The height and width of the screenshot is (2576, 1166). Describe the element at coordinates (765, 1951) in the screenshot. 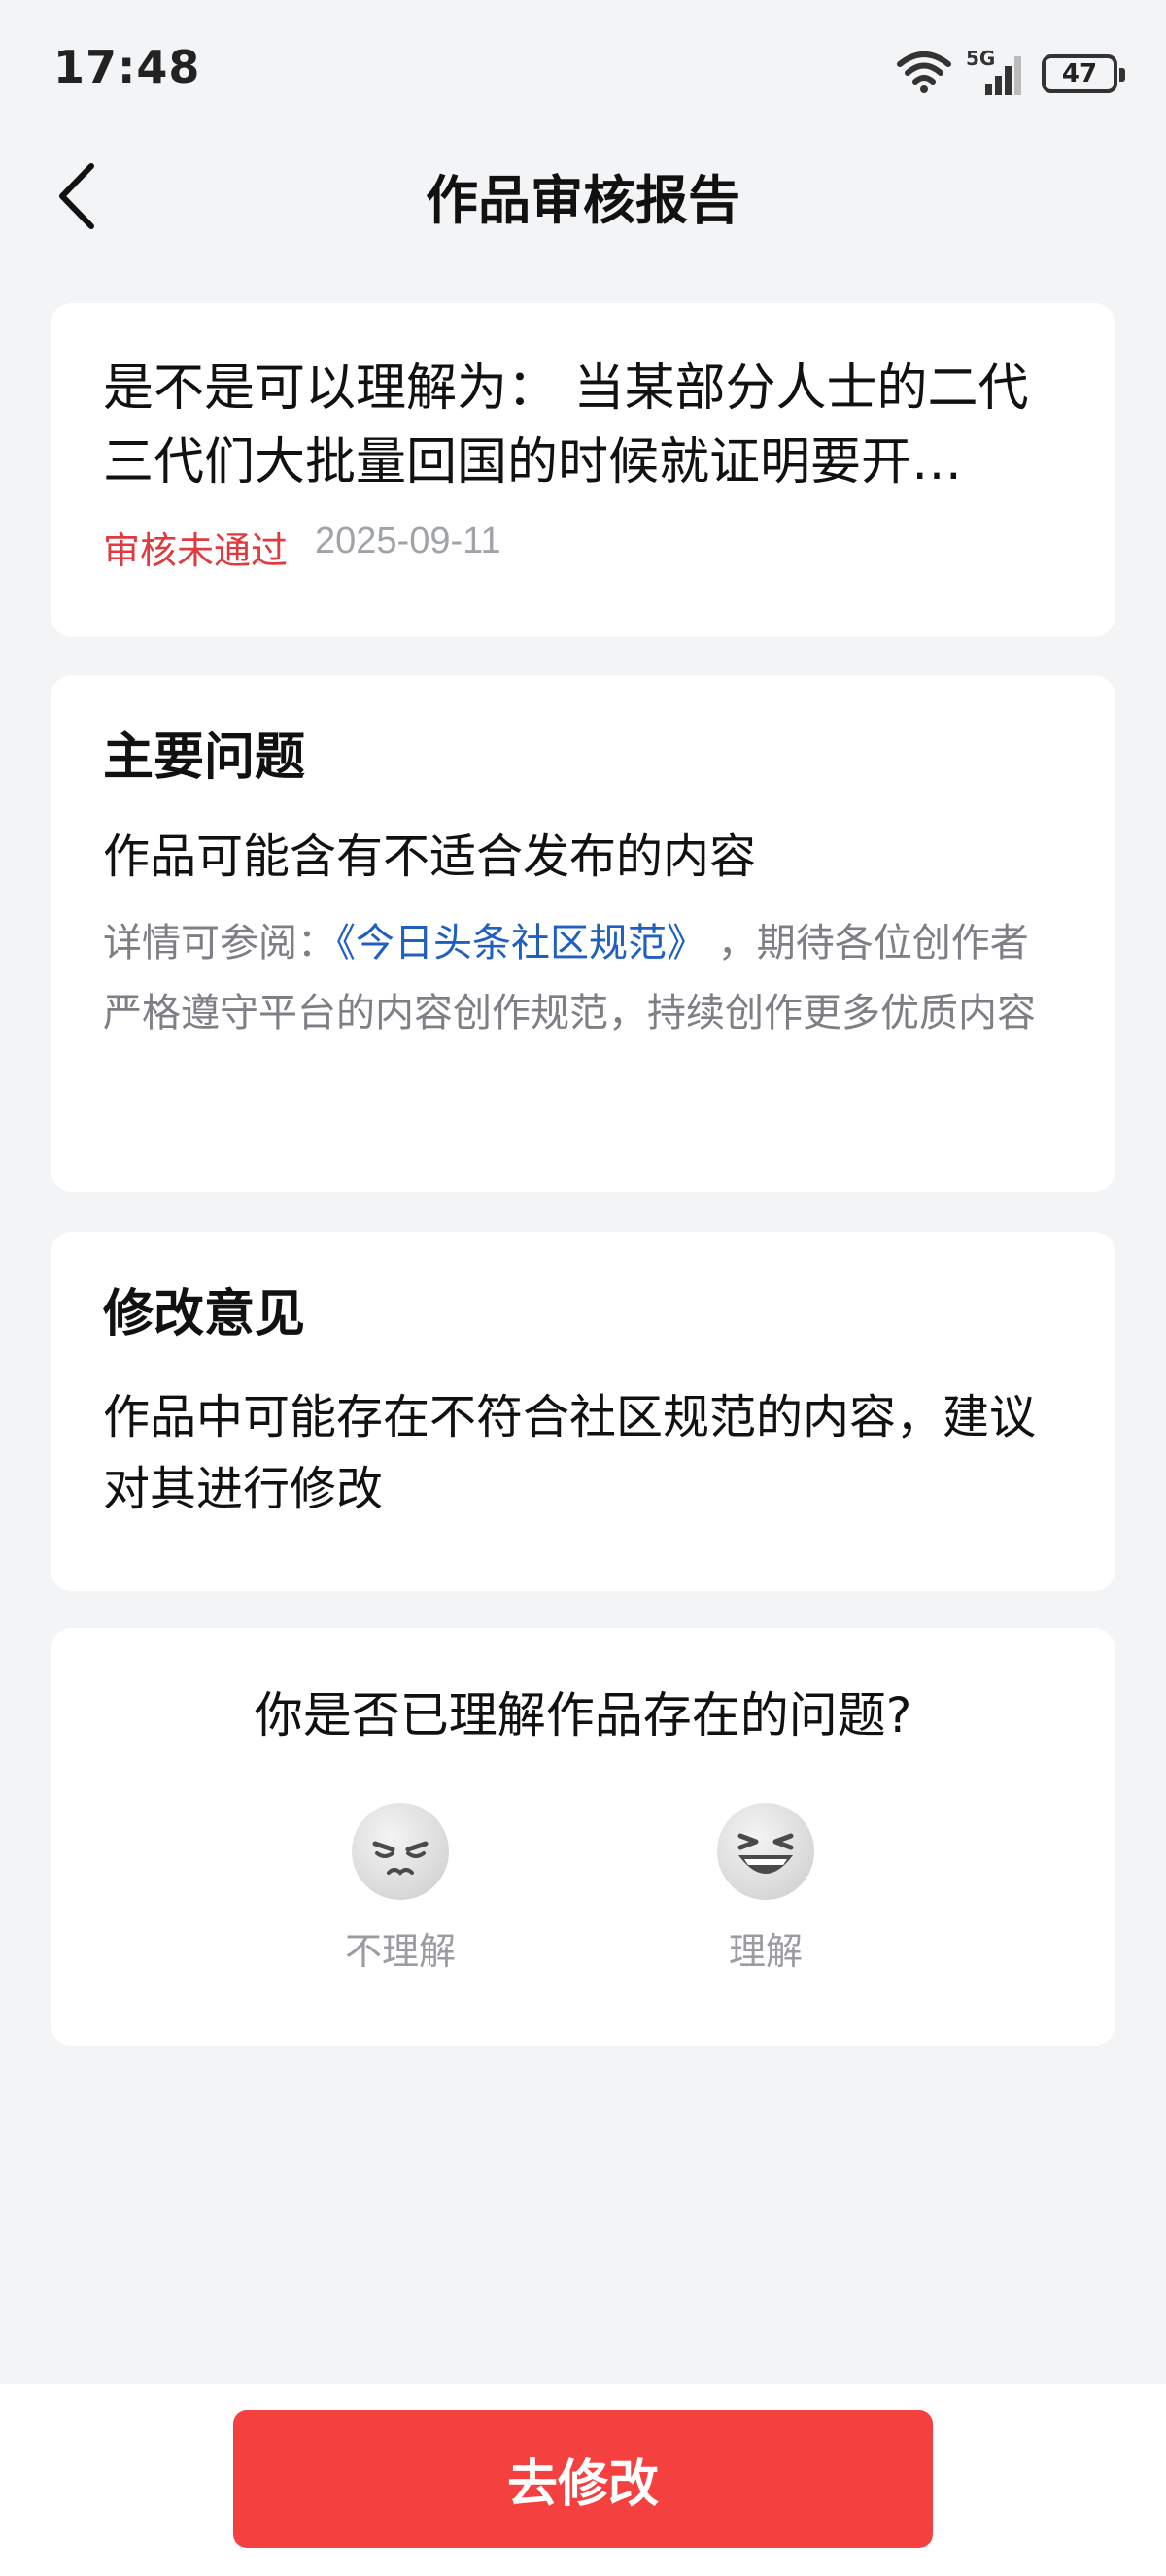

I see `understood-label: 理解` at that location.